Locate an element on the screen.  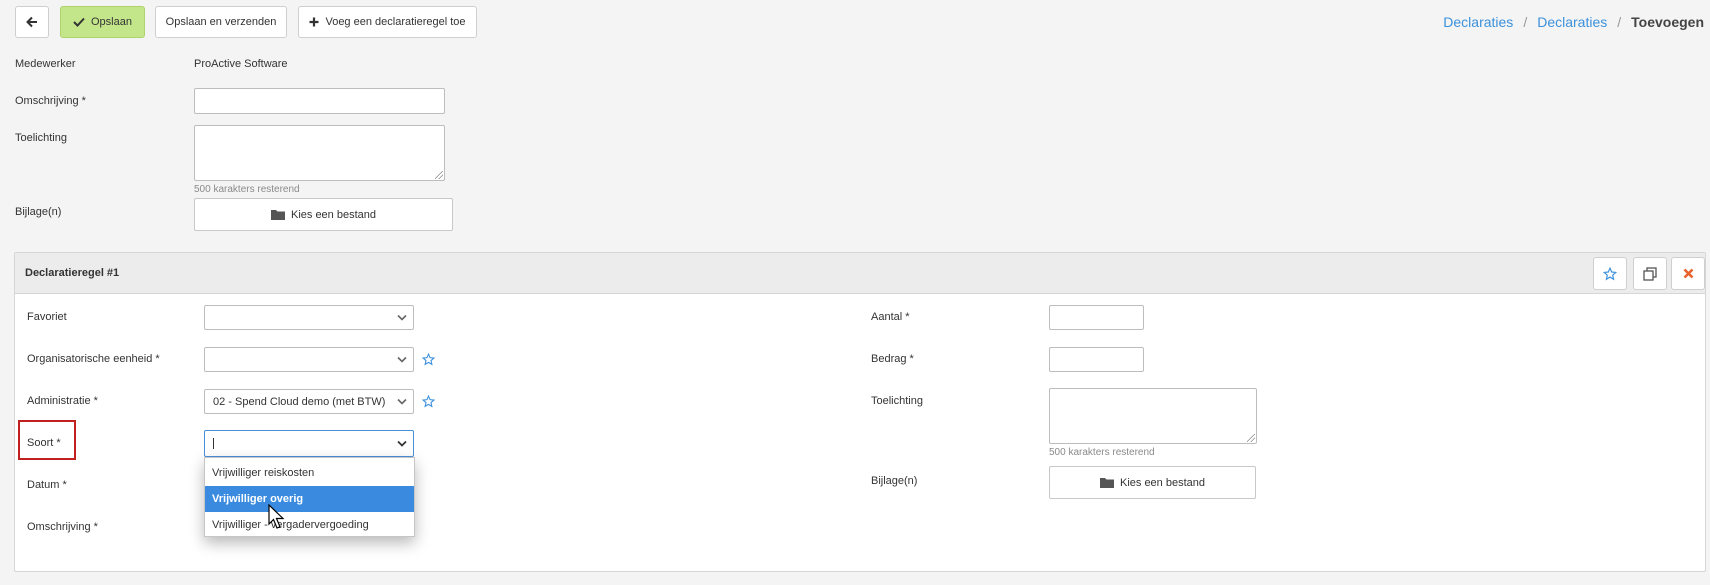
administration-select: 02 - Spend Cloud demo (met BTW) is located at coordinates (309, 401).